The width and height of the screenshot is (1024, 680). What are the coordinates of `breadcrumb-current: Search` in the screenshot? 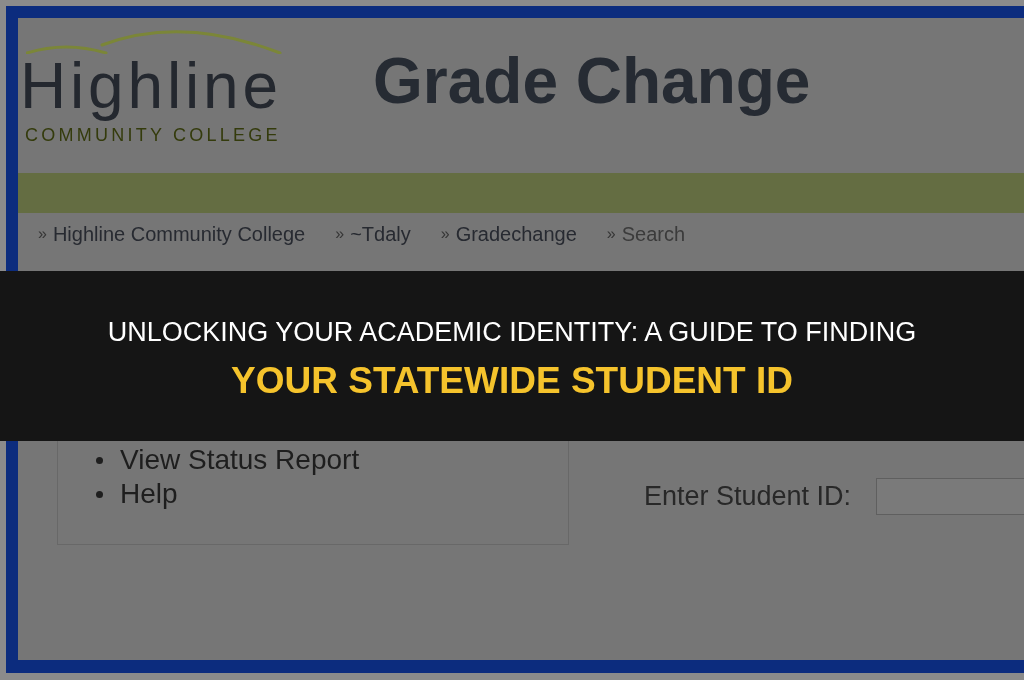 It's located at (653, 234).